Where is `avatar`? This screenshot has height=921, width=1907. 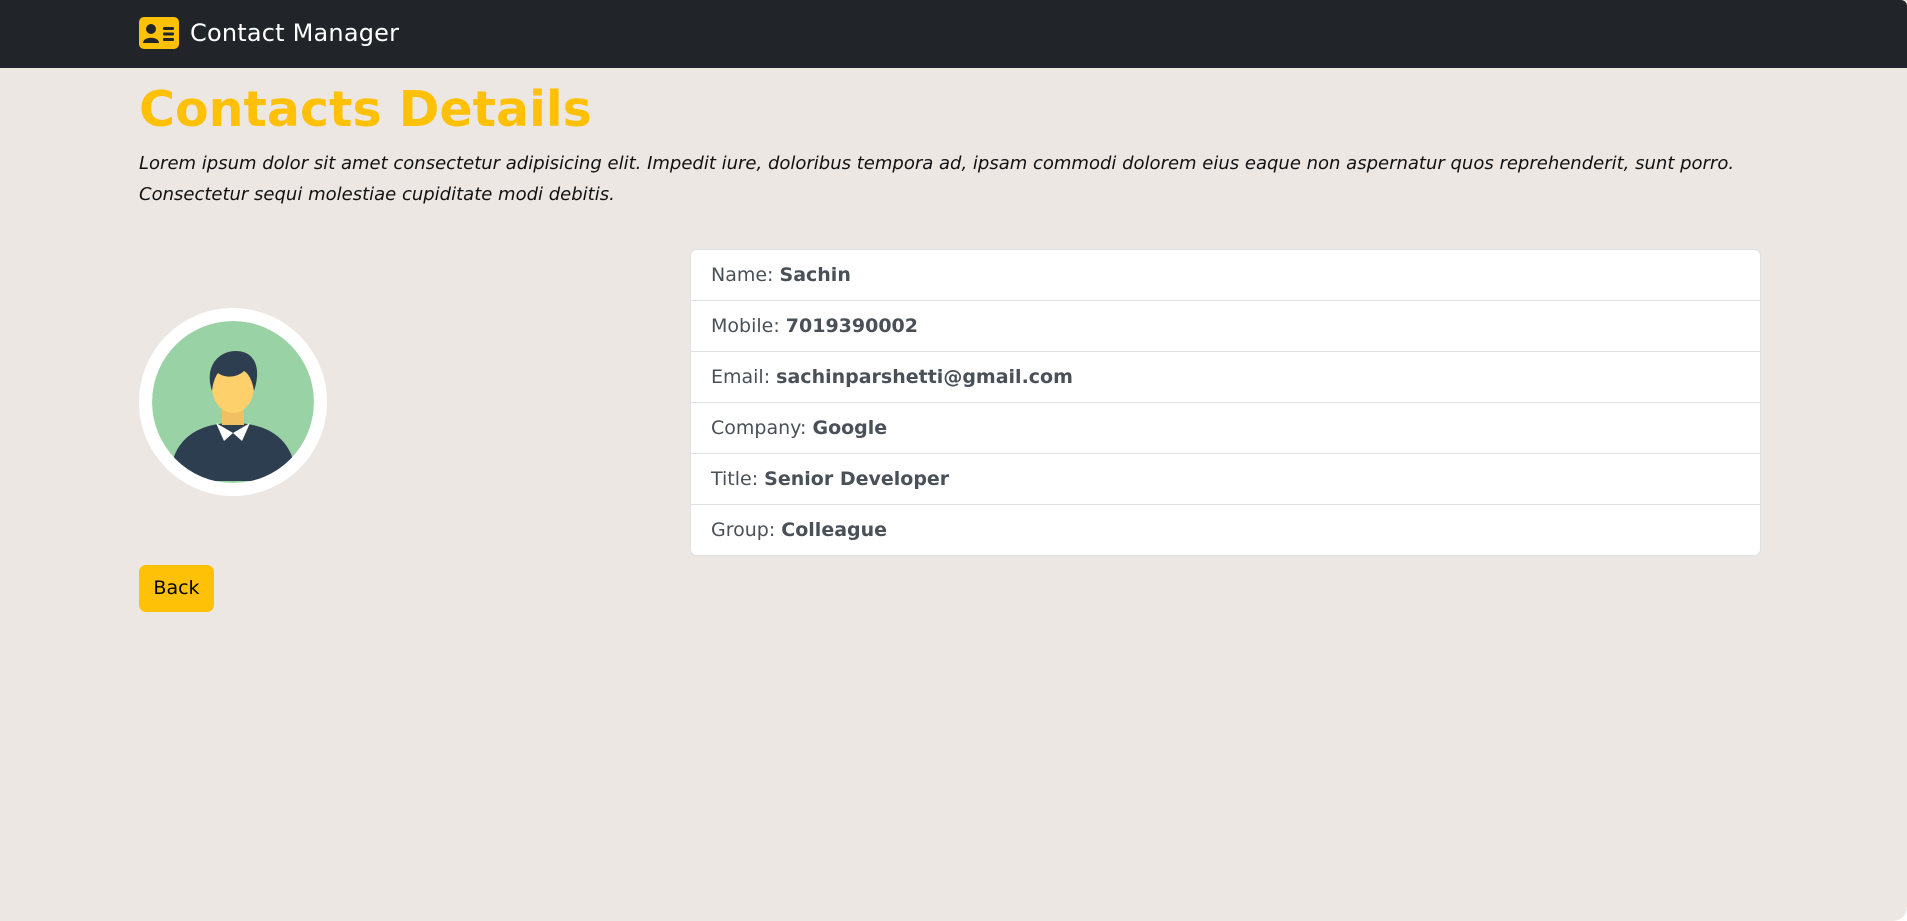 avatar is located at coordinates (233, 402).